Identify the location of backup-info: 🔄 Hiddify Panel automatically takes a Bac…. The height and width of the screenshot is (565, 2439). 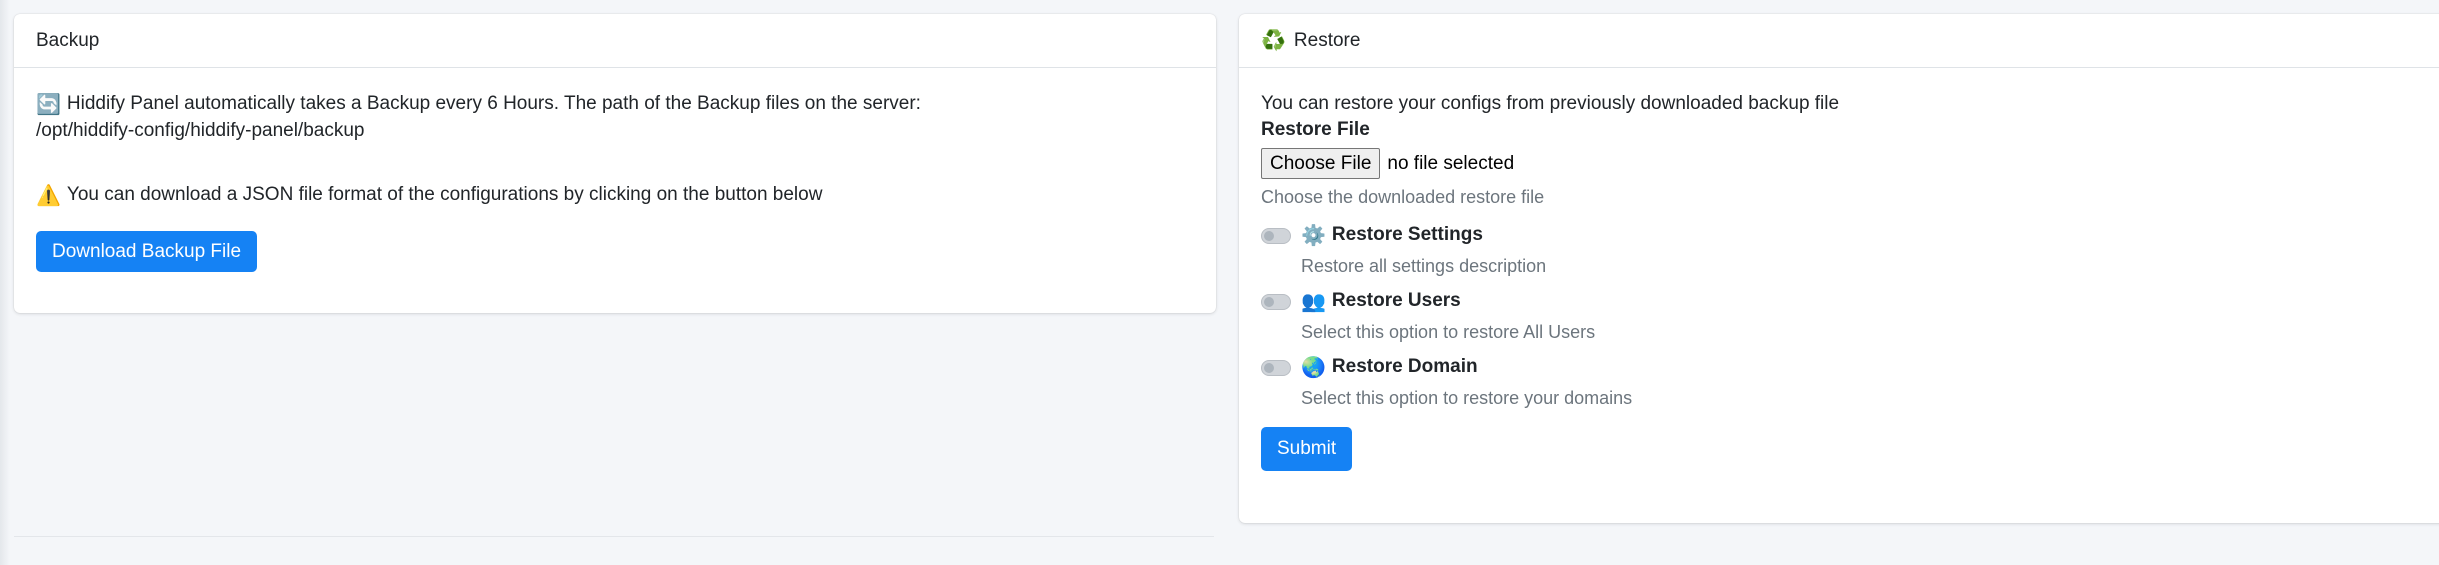
(615, 104).